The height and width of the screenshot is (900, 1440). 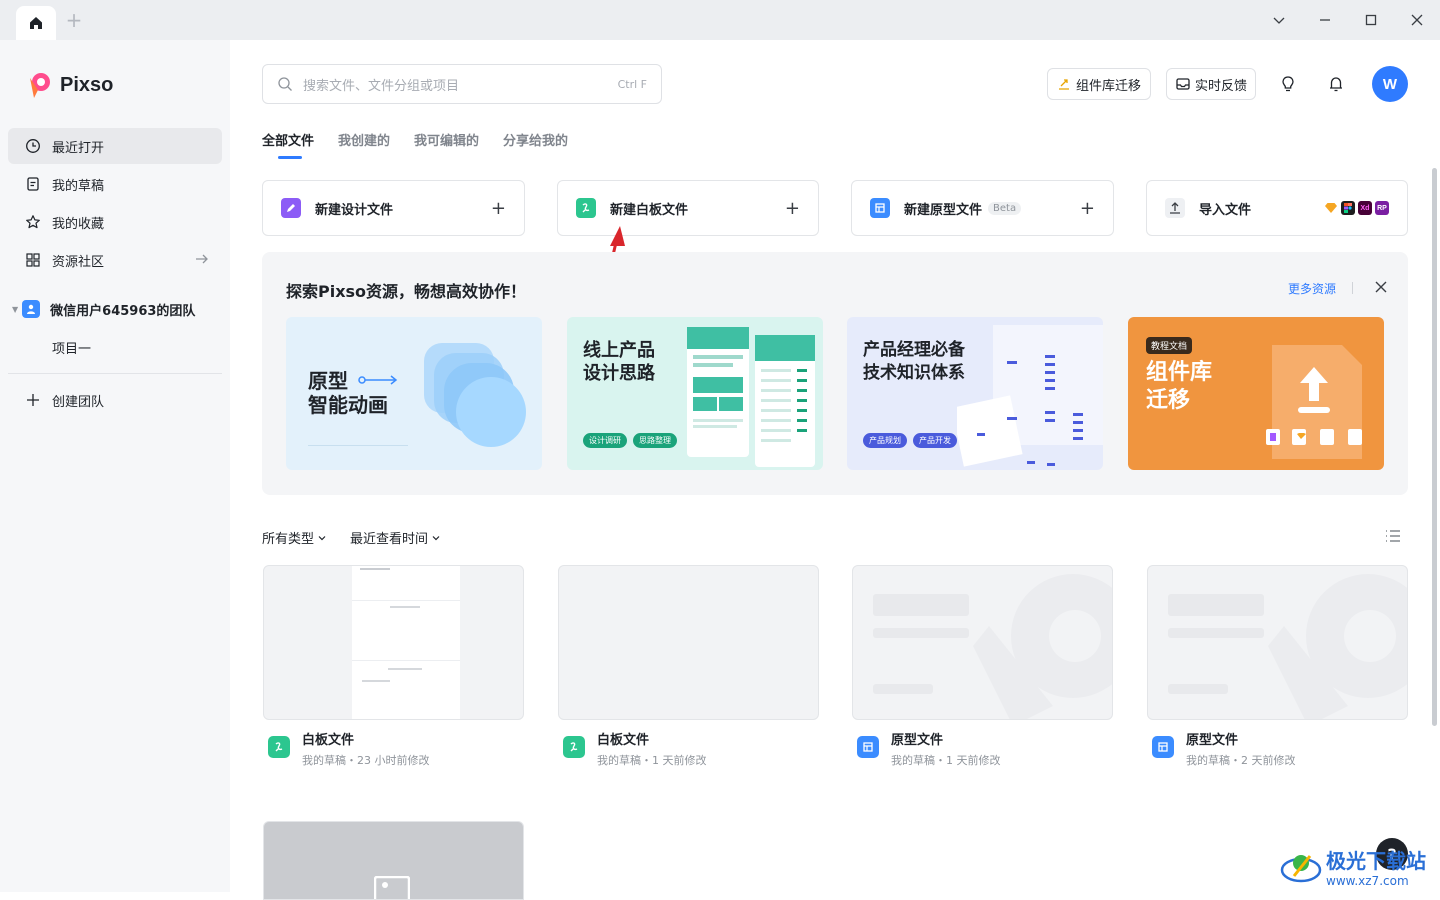 I want to click on file-meta: 我的草稿・1 天前修改, so click(x=946, y=760).